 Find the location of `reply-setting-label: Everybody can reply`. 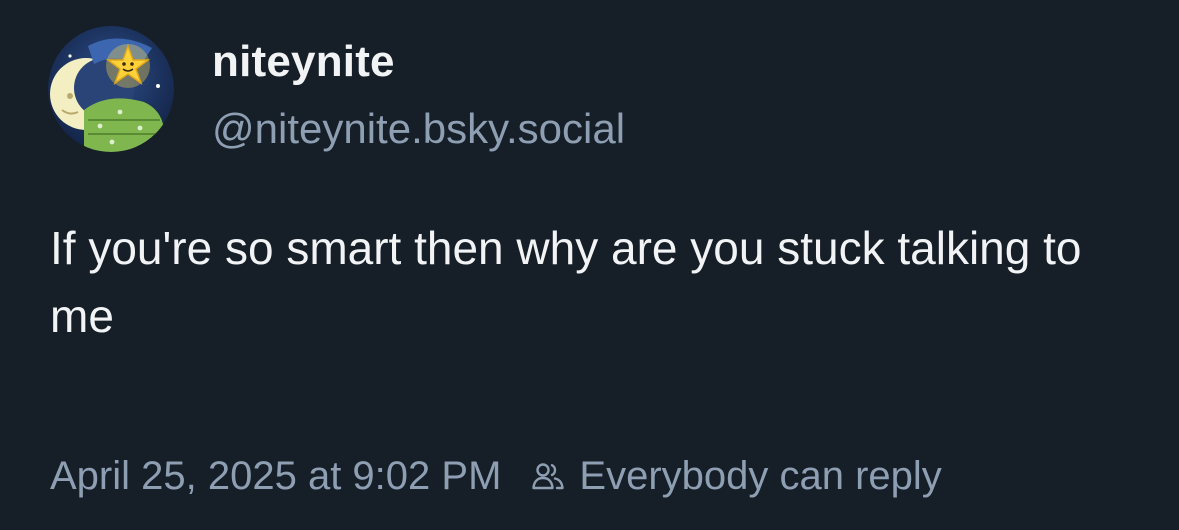

reply-setting-label: Everybody can reply is located at coordinates (760, 476).